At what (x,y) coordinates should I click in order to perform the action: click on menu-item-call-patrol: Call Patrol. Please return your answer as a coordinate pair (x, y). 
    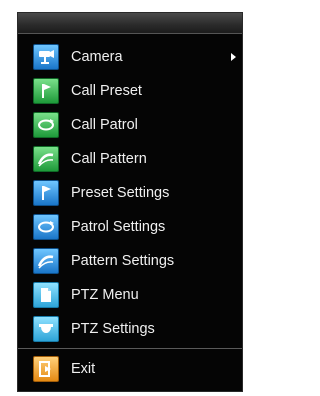
    Looking at the image, I should click on (130, 125).